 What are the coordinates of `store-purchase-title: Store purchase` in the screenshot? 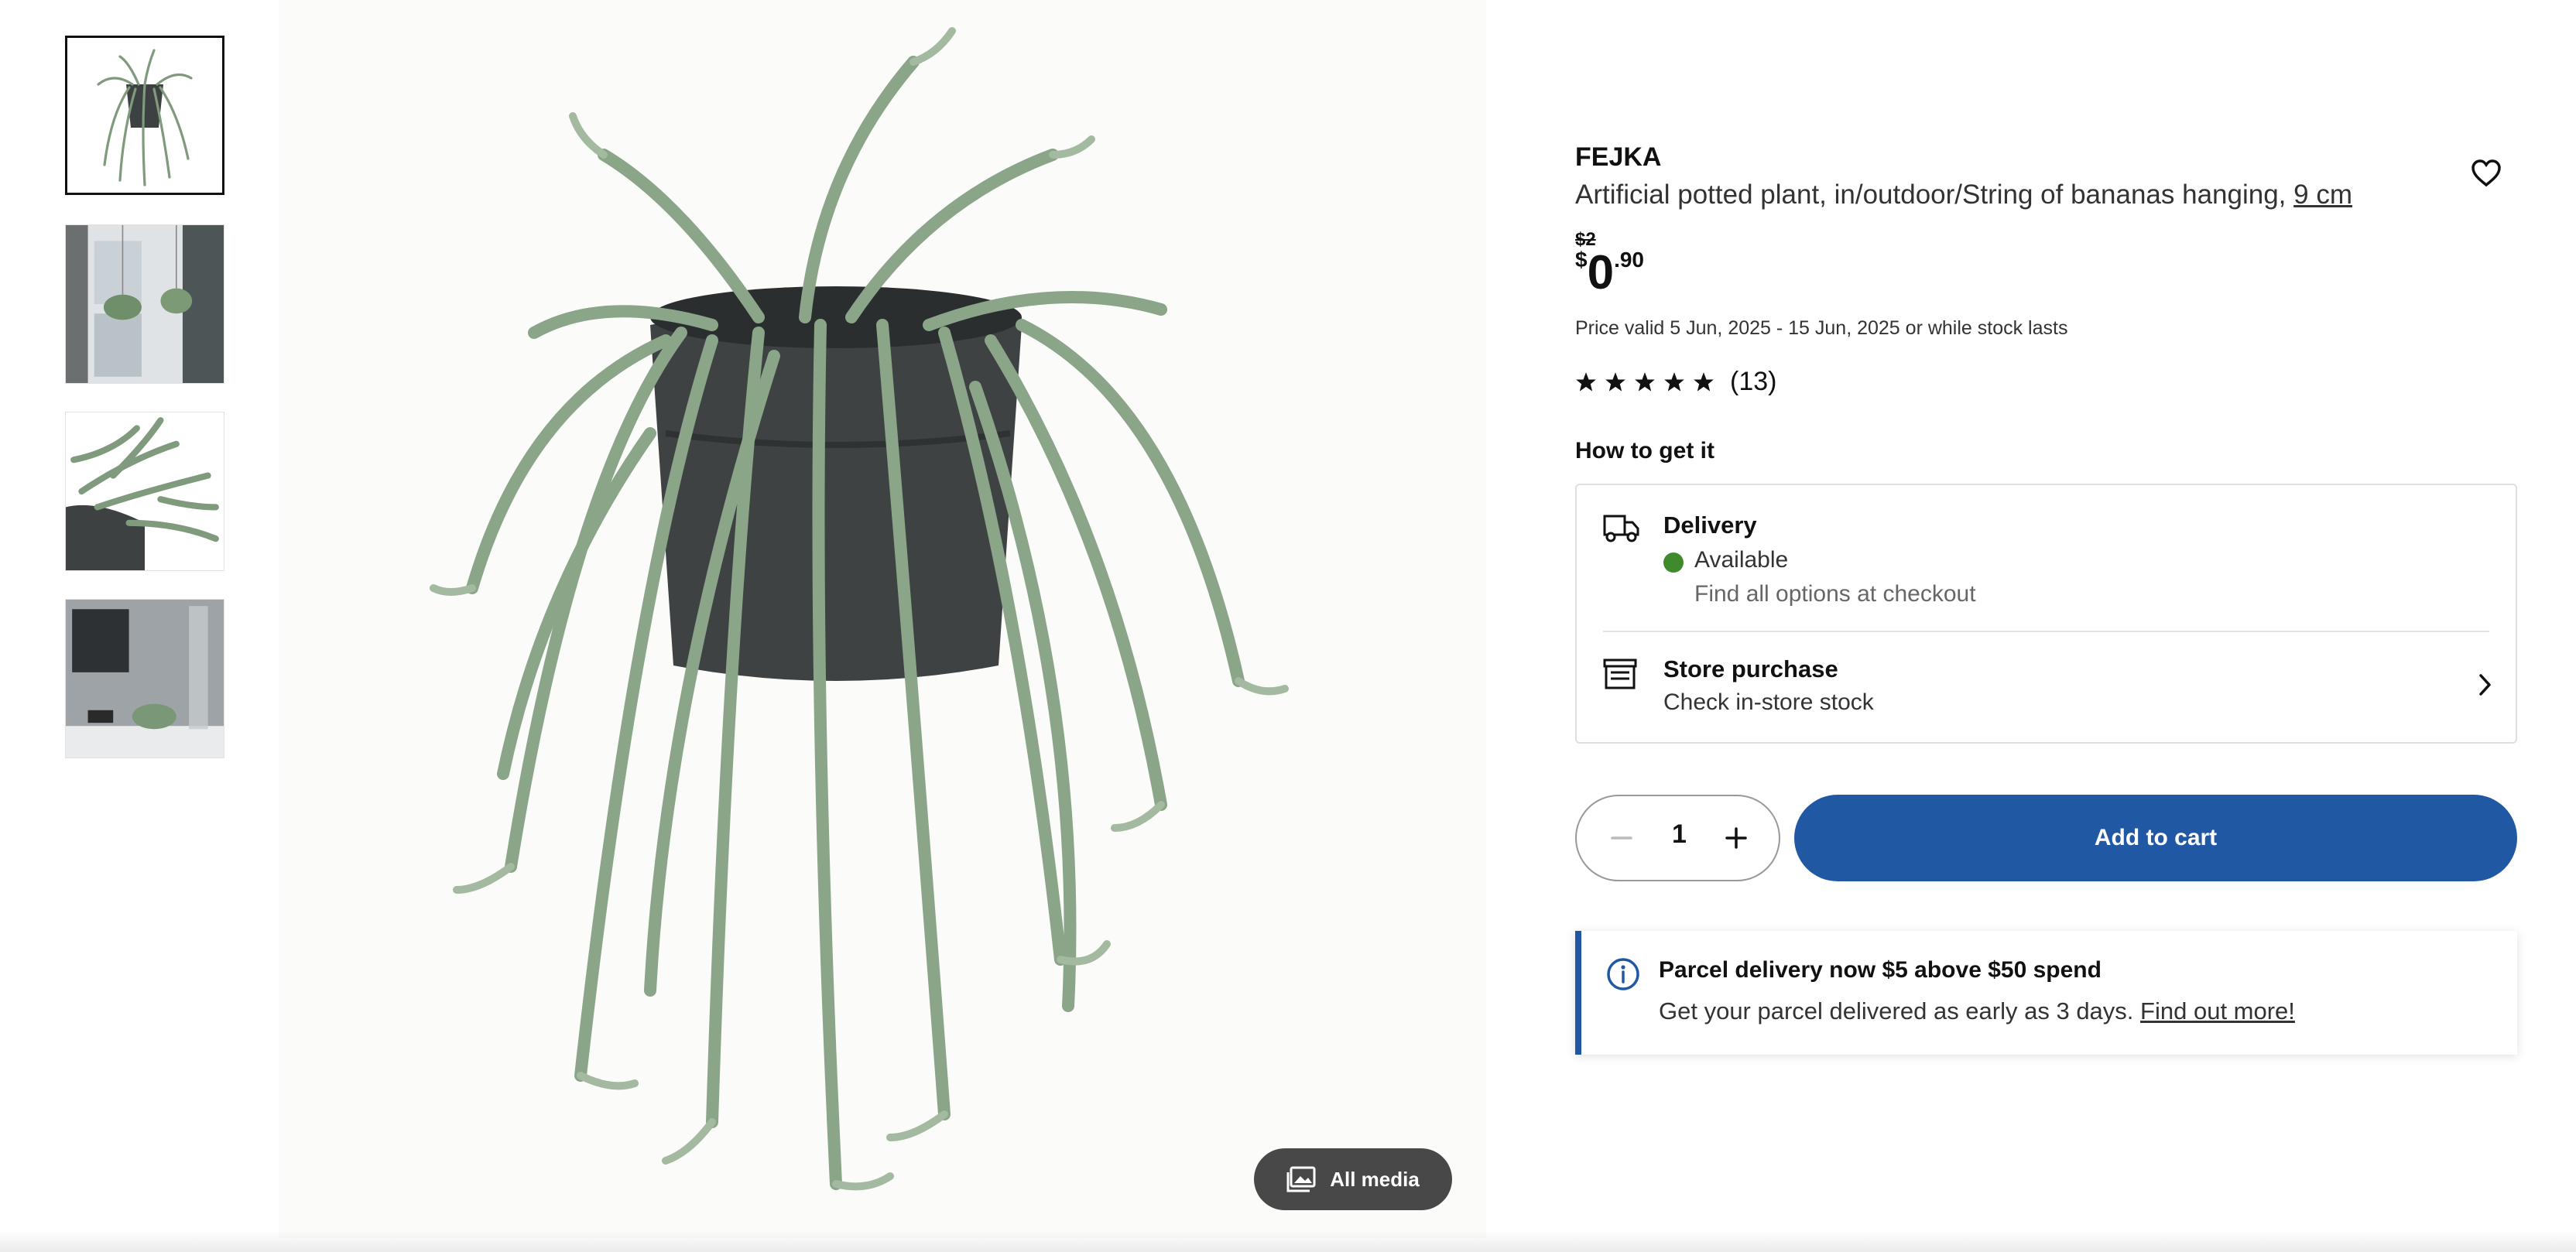 It's located at (1750, 668).